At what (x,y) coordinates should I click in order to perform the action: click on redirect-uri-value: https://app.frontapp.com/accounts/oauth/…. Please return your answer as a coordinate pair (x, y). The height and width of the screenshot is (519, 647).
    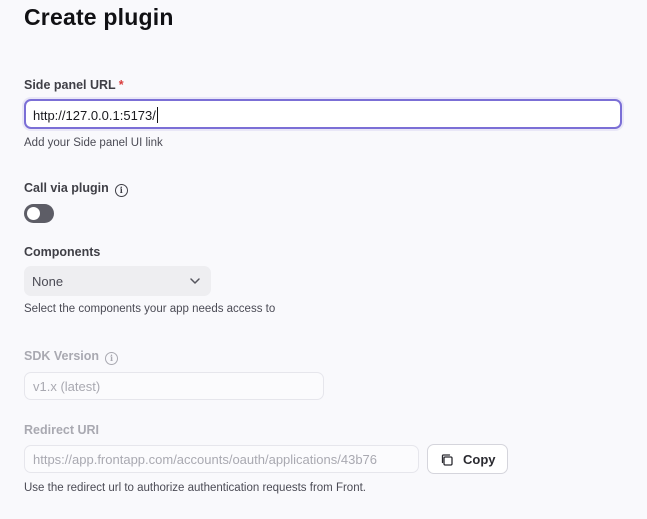
    Looking at the image, I should click on (205, 459).